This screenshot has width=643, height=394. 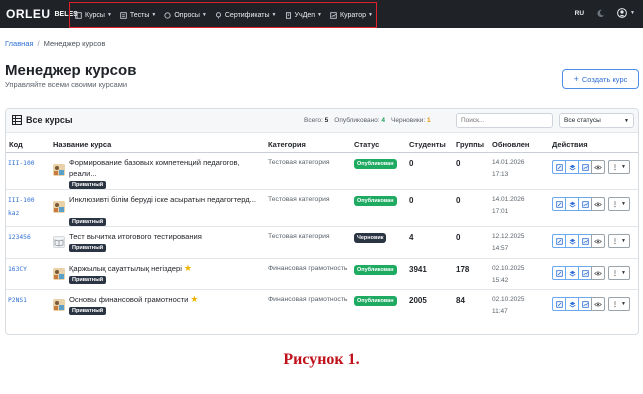 I want to click on menu-curator: Куратор ▼, so click(x=351, y=15).